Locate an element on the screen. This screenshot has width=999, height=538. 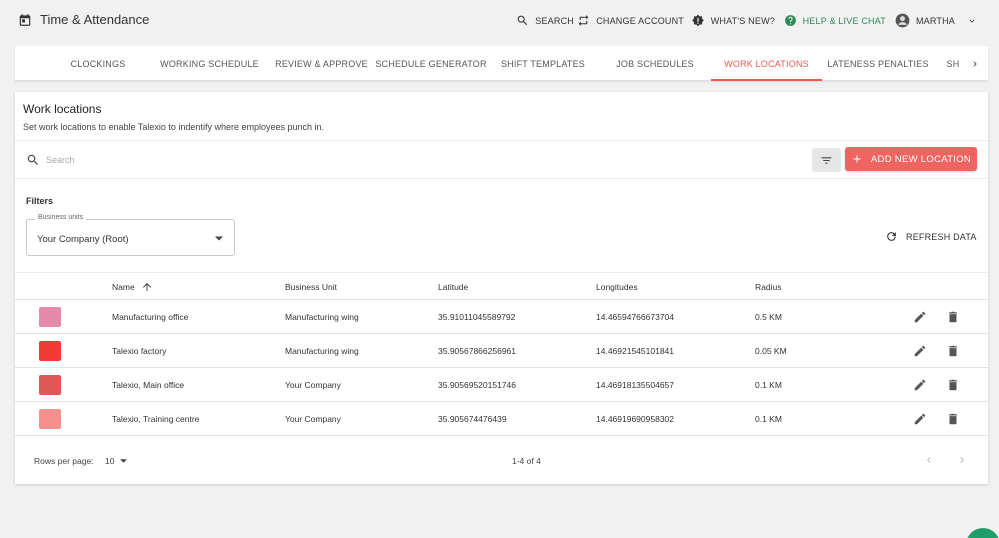
chat-fab-button is located at coordinates (982, 533).